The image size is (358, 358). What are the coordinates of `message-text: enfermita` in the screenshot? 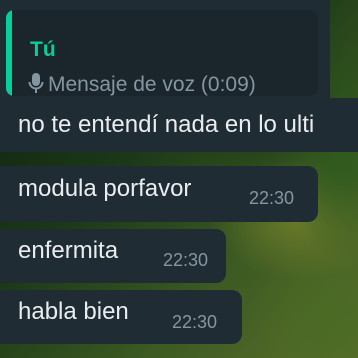 It's located at (68, 250).